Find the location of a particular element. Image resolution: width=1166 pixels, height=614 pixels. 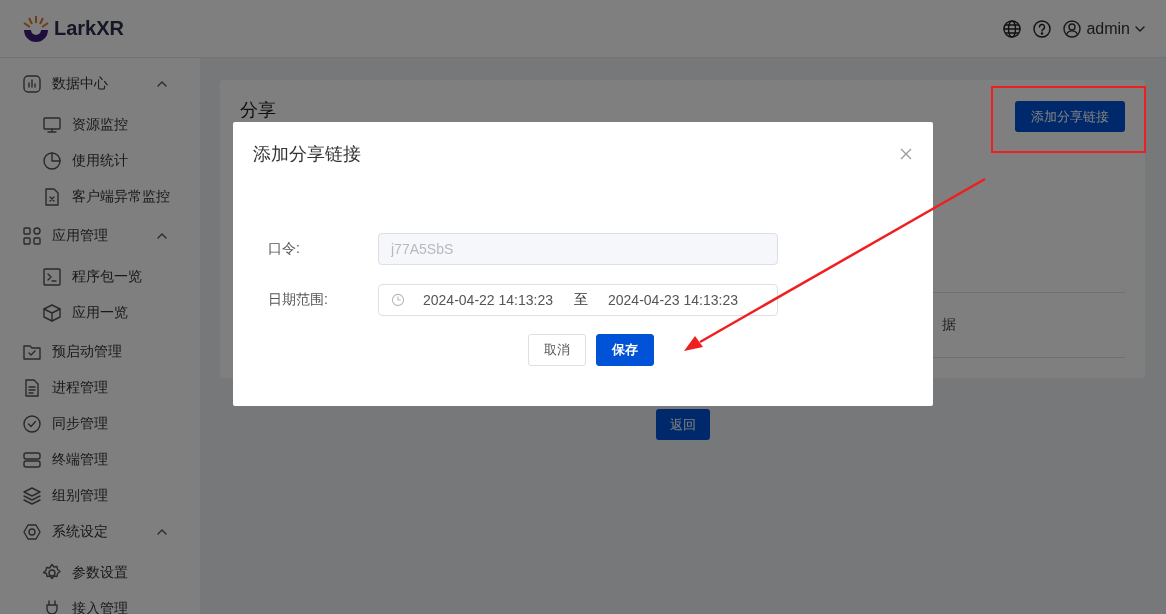

check-circle-icon is located at coordinates (32, 424).